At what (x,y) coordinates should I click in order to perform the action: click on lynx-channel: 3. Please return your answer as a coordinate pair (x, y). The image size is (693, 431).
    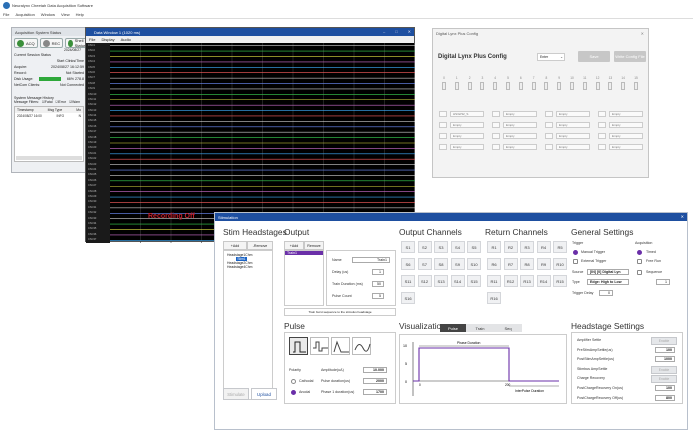
    Looking at the image, I should click on (482, 83).